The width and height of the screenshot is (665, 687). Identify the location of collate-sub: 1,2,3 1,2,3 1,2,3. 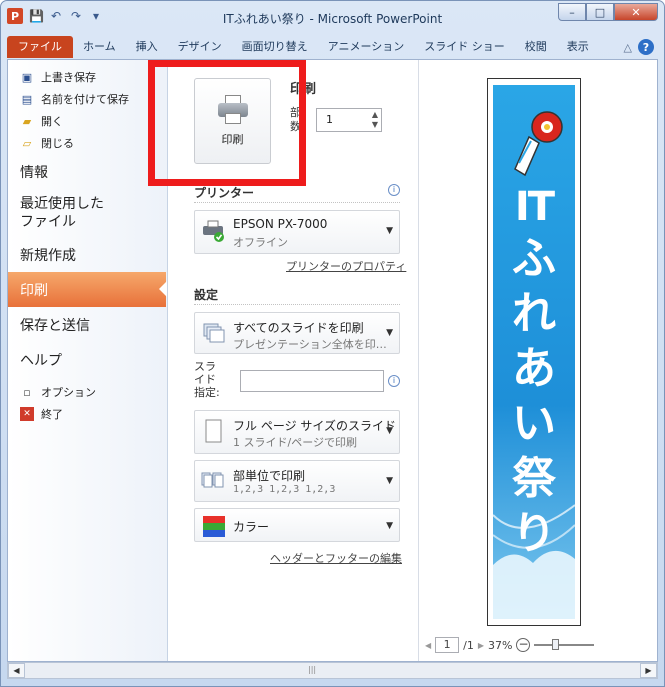
(284, 489).